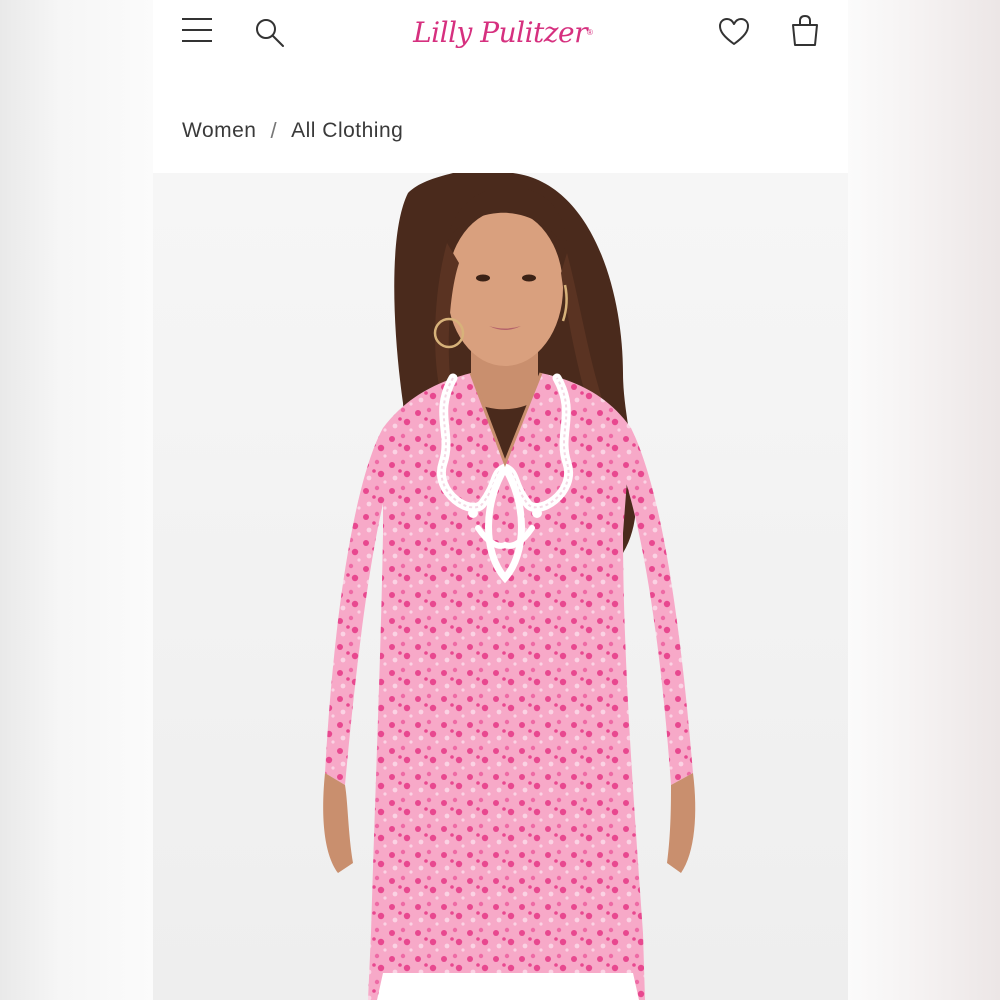 Image resolution: width=1000 pixels, height=1000 pixels. Describe the element at coordinates (198, 31) in the screenshot. I see `hamburger-menu-icon` at that location.